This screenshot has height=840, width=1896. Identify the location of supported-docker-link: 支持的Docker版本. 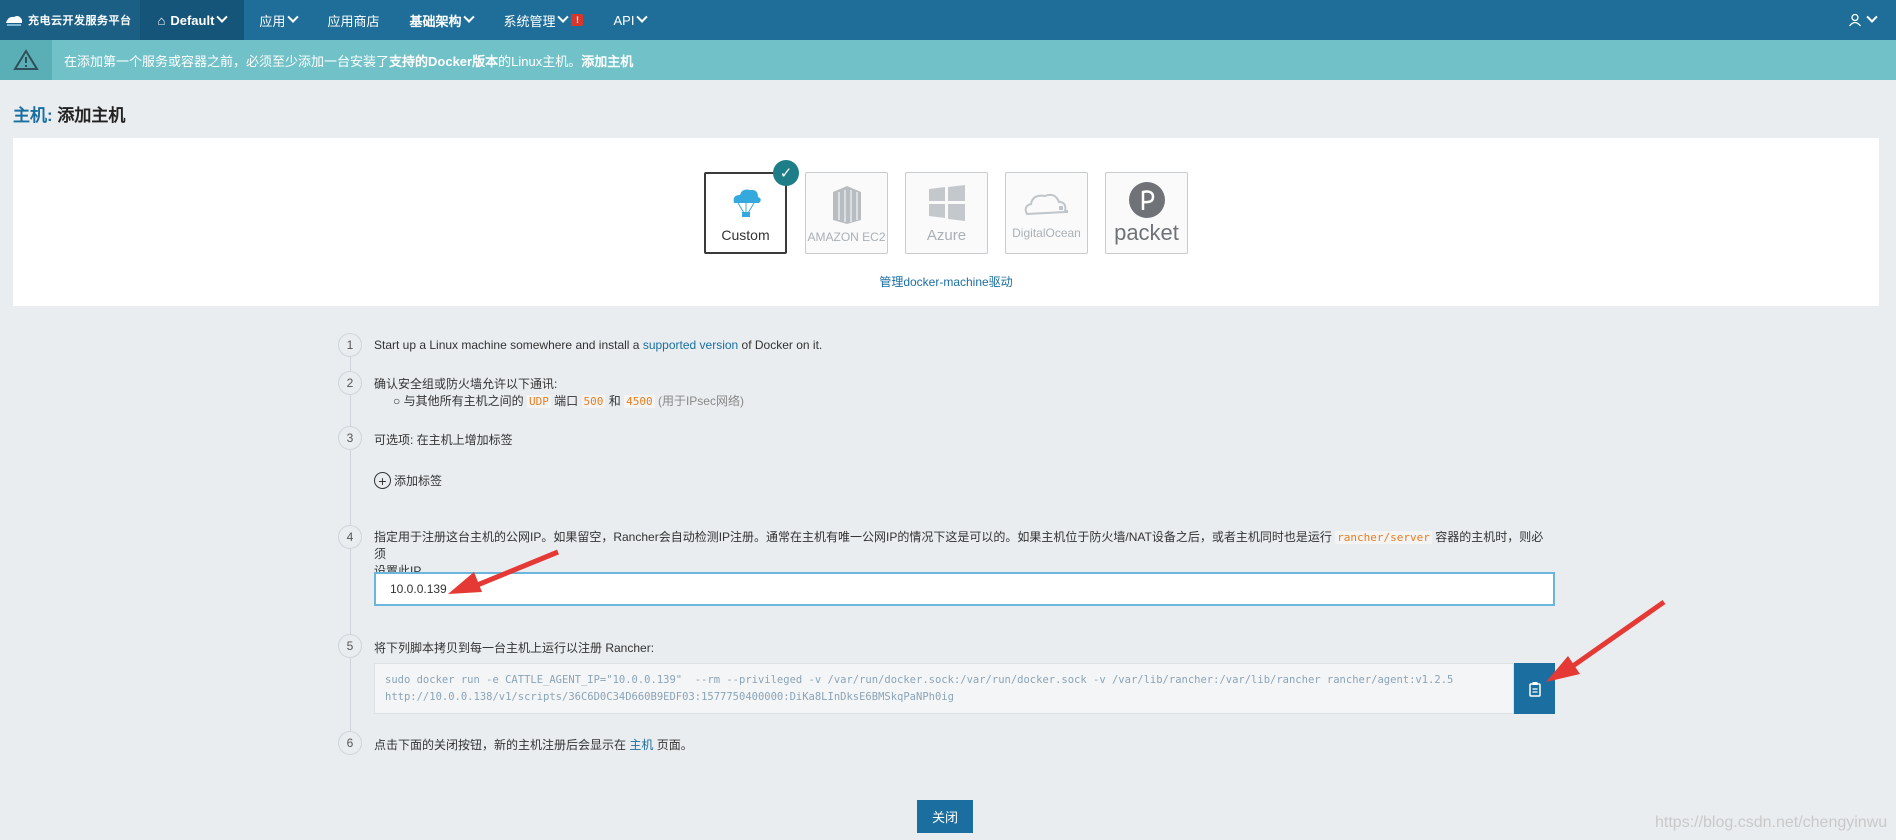
(443, 61).